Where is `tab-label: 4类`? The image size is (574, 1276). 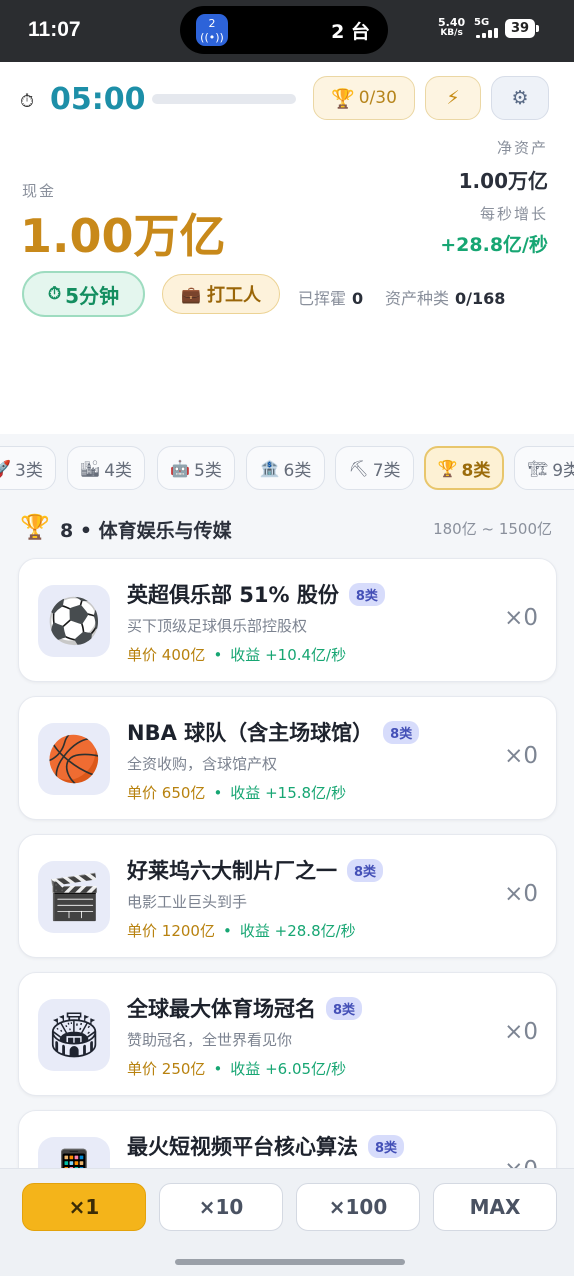
tab-label: 4类 is located at coordinates (118, 470).